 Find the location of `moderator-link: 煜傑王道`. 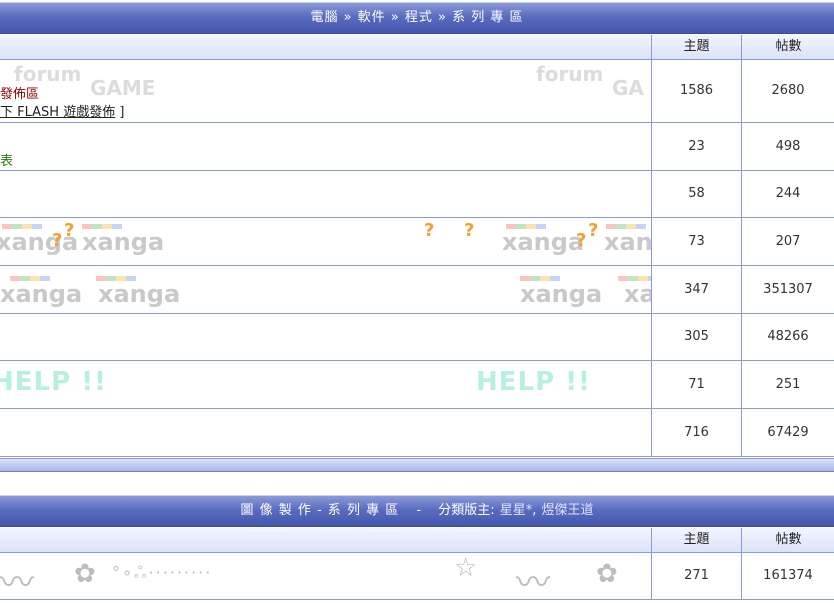

moderator-link: 煜傑王道 is located at coordinates (568, 510).